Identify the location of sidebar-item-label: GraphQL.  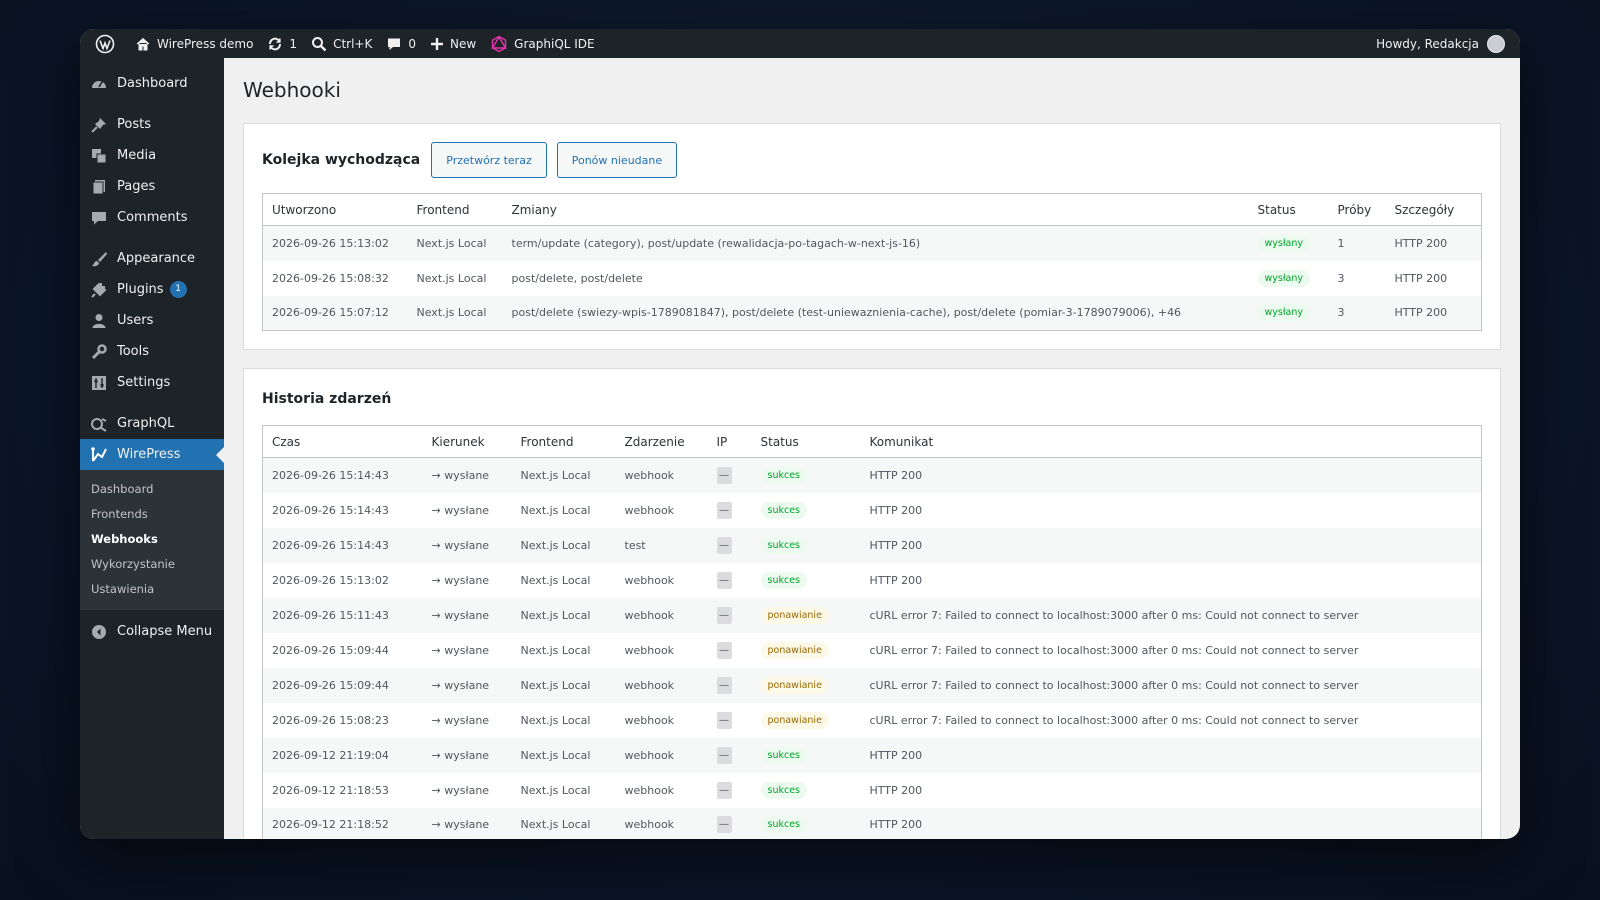
(146, 423).